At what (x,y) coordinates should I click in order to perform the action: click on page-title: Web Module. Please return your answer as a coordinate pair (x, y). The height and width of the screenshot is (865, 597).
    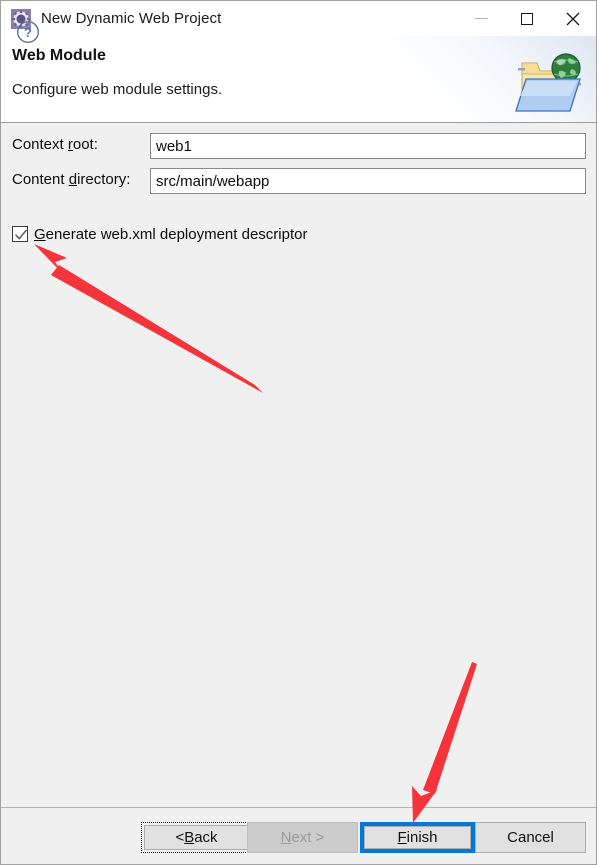
    Looking at the image, I should click on (59, 55).